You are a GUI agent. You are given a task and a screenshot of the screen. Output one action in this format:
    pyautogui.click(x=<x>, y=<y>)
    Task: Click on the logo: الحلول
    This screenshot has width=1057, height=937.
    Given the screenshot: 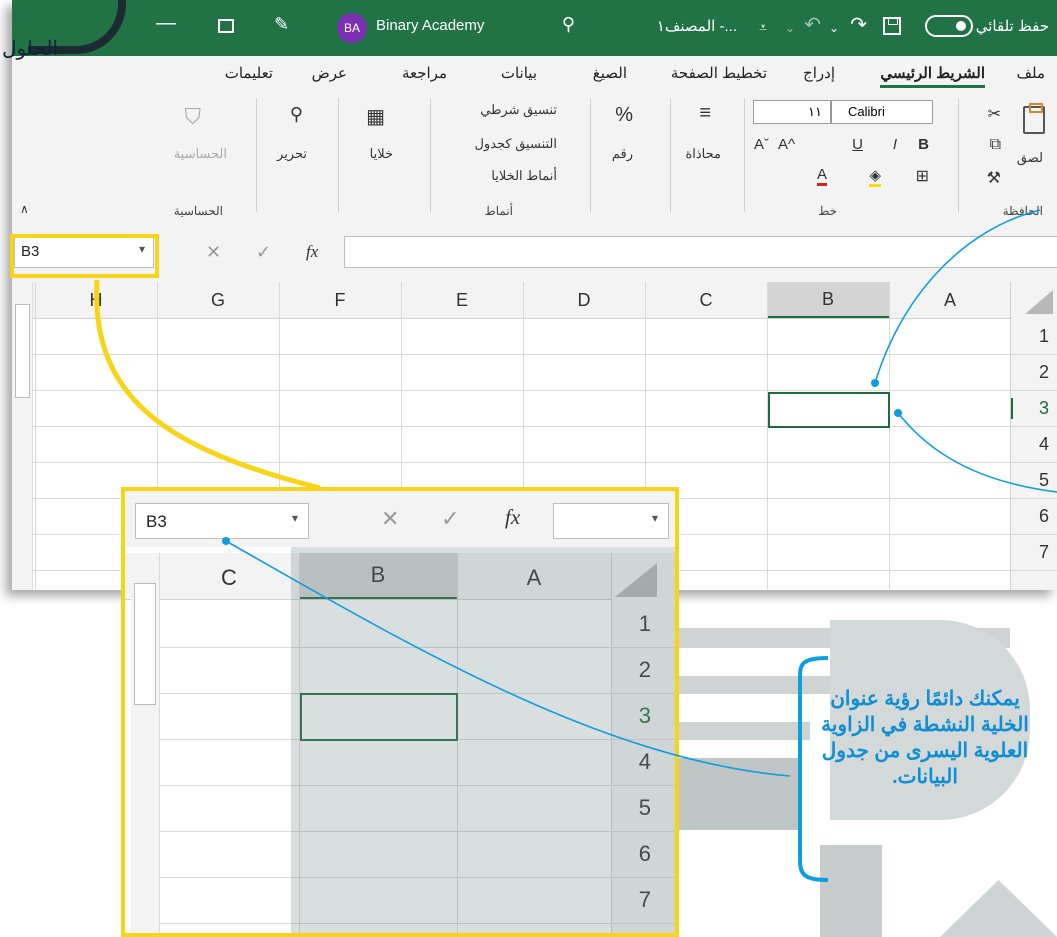 What is the action you would take?
    pyautogui.click(x=70, y=40)
    